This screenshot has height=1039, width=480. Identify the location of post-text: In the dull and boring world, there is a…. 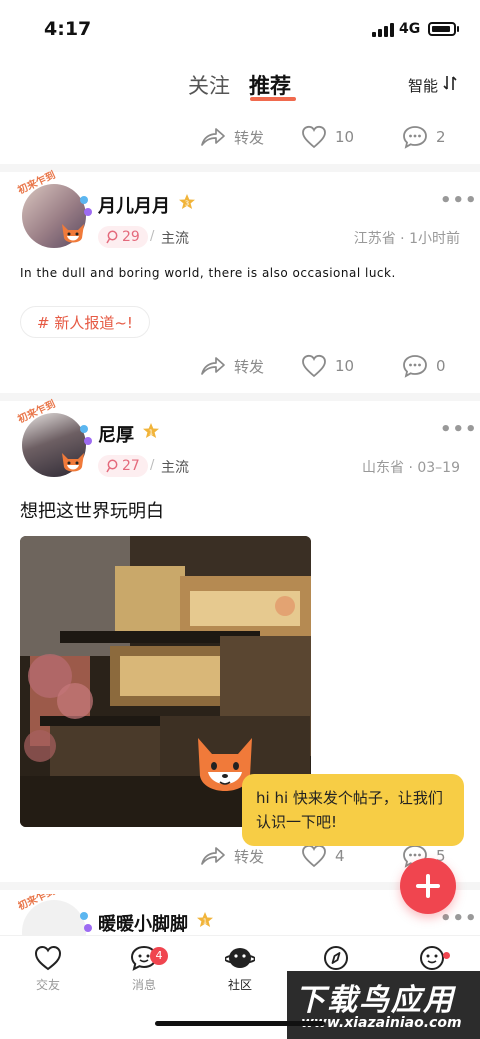
(208, 273).